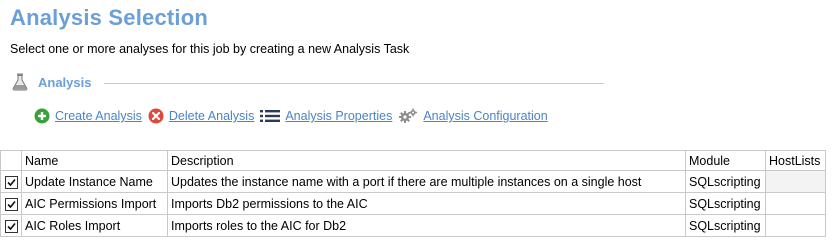 This screenshot has height=250, width=840. I want to click on column-header-module: Module, so click(725, 160).